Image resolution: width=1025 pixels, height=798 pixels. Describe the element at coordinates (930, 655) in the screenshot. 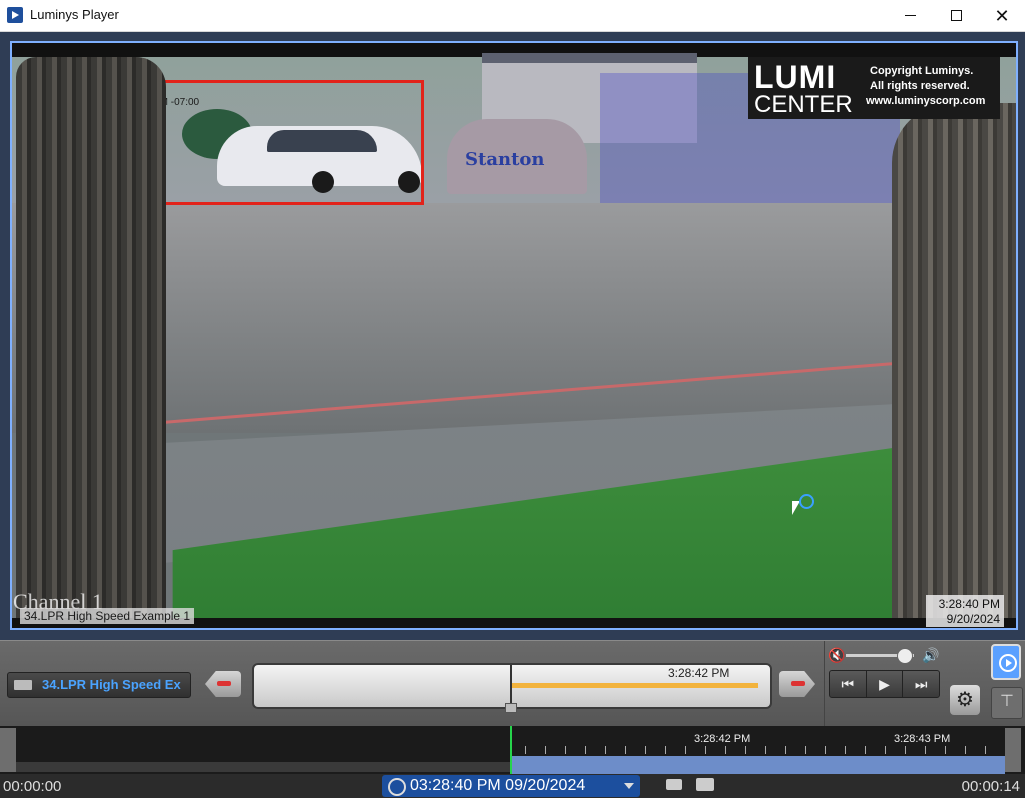

I see `volume-icon: 🔊` at that location.